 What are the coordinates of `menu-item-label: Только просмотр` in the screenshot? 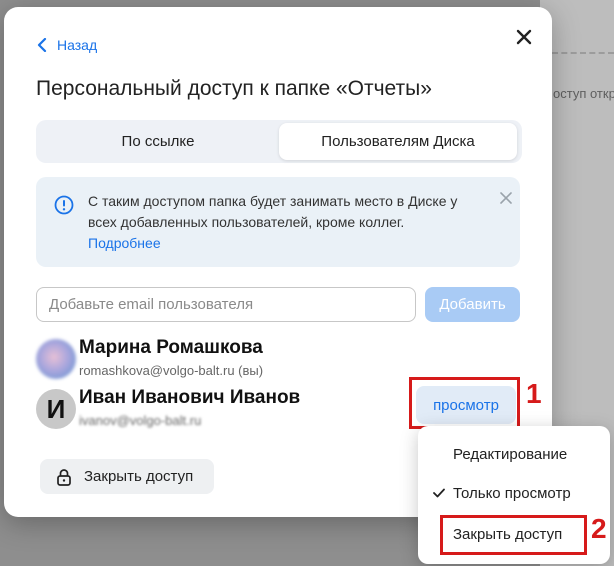 It's located at (512, 493).